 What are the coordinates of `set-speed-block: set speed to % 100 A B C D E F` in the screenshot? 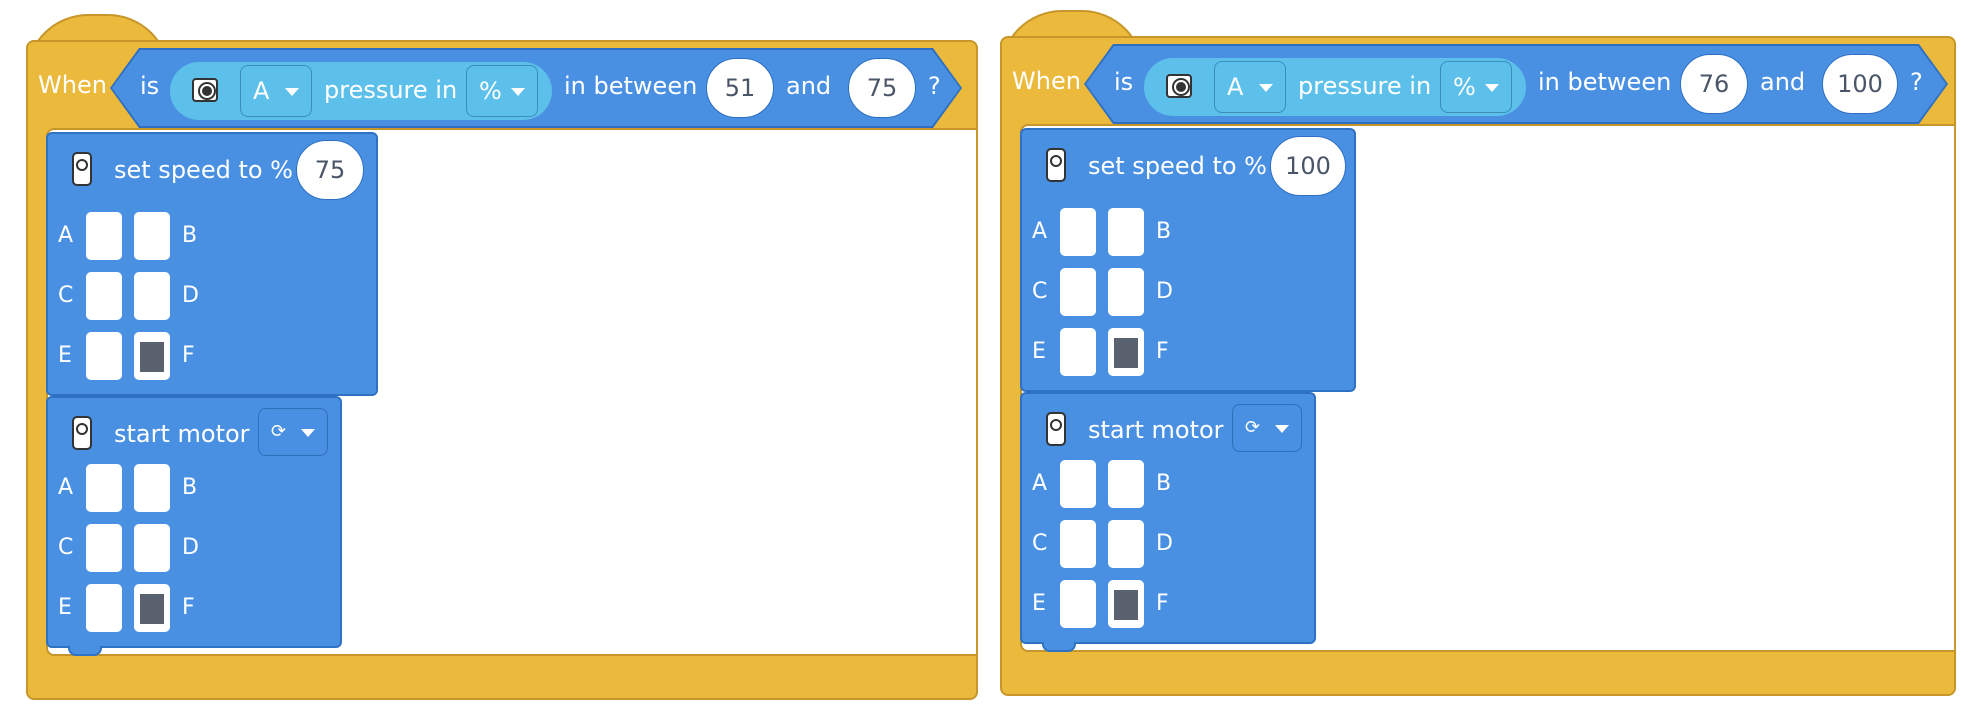 It's located at (1188, 260).